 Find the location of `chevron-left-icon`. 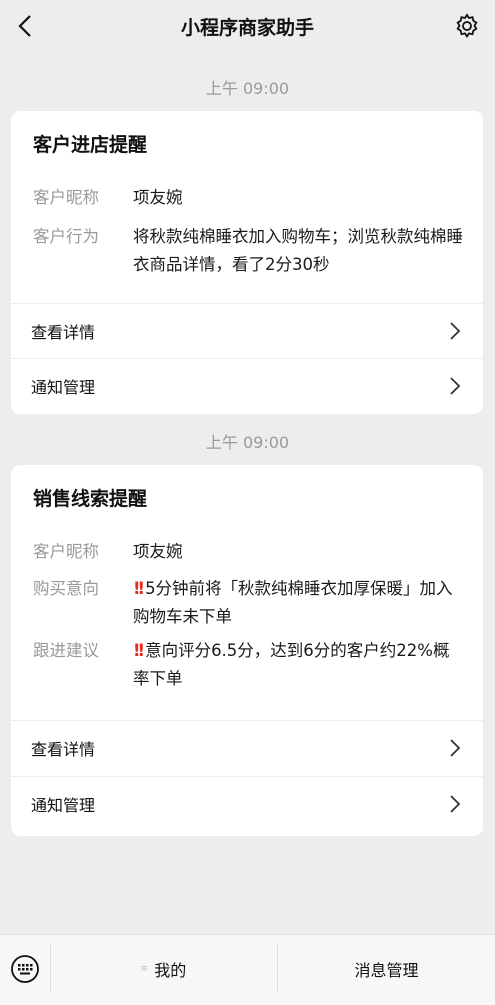

chevron-left-icon is located at coordinates (24, 26).